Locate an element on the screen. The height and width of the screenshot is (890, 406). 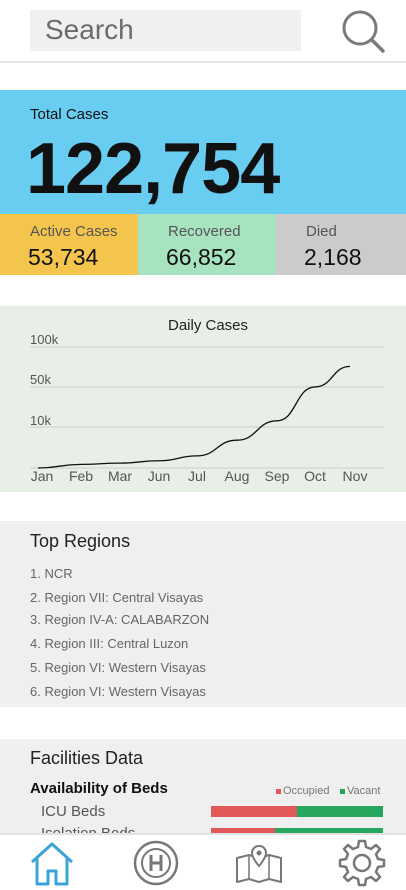
series-line is located at coordinates (194, 417).